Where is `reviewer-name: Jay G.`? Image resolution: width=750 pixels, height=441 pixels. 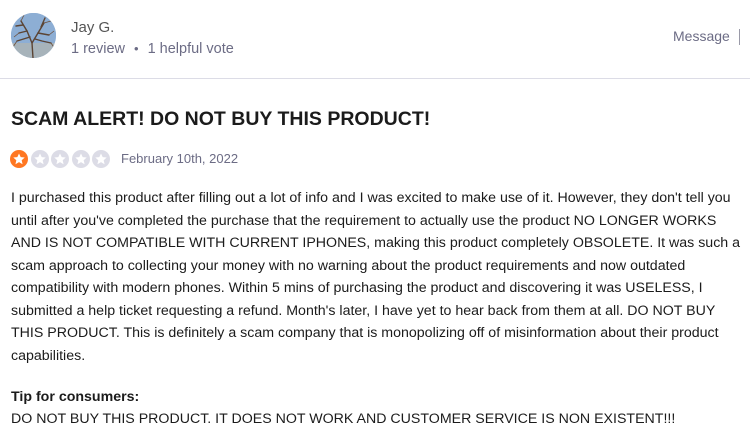
reviewer-name: Jay G. is located at coordinates (92, 27).